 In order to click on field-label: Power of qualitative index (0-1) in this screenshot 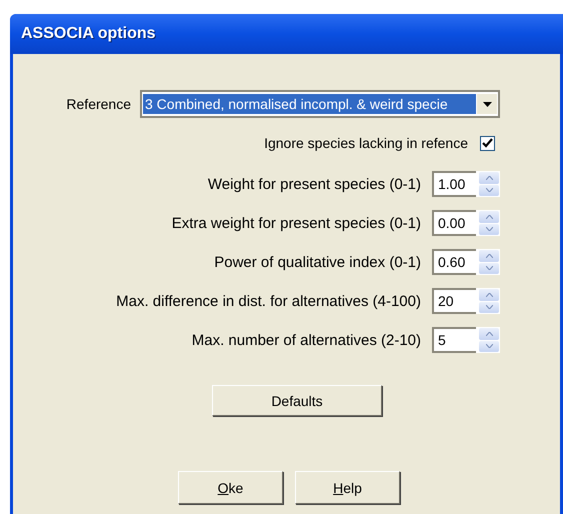, I will do `click(317, 262)`.